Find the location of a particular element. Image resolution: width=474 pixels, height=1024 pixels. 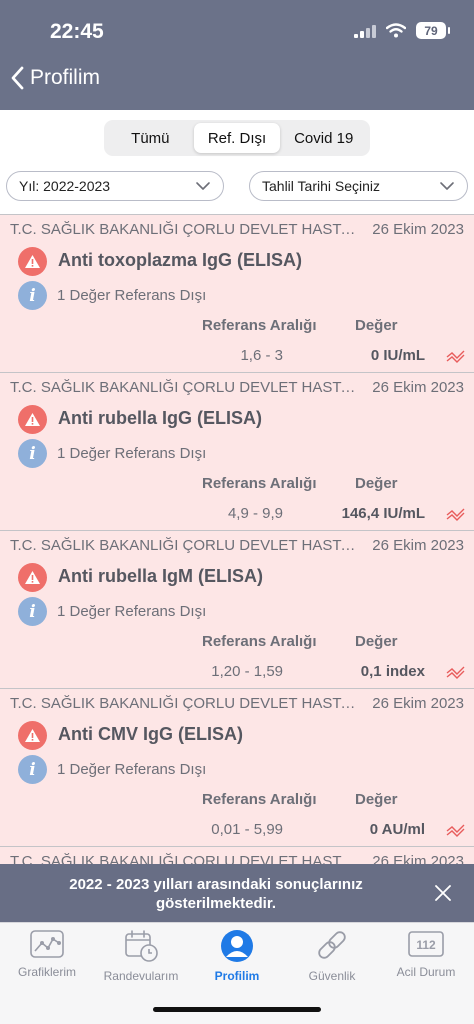

chart-icon is located at coordinates (47, 944).